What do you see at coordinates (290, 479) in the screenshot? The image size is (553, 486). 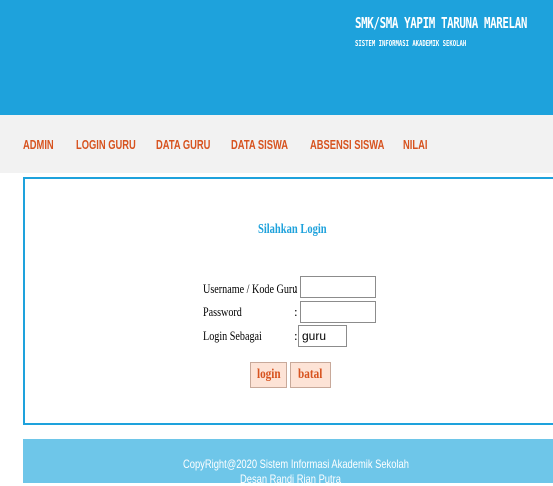 I see `footer-credit: Desan Randi Rian Putra` at bounding box center [290, 479].